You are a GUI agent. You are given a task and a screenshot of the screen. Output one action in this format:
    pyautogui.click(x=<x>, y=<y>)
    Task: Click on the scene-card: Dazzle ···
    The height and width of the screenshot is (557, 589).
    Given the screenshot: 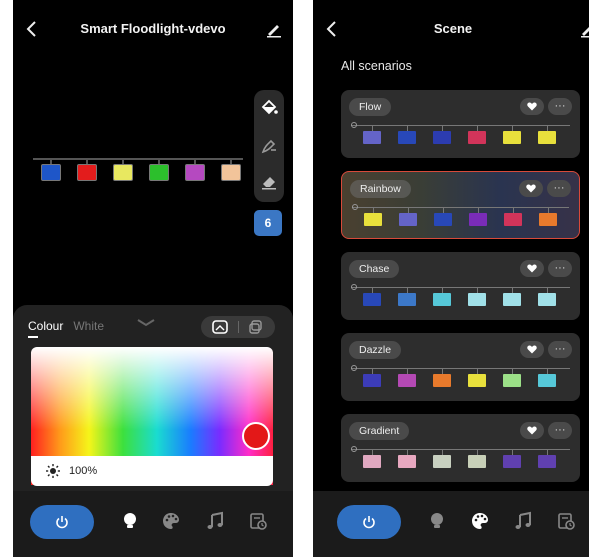 What is the action you would take?
    pyautogui.click(x=460, y=367)
    